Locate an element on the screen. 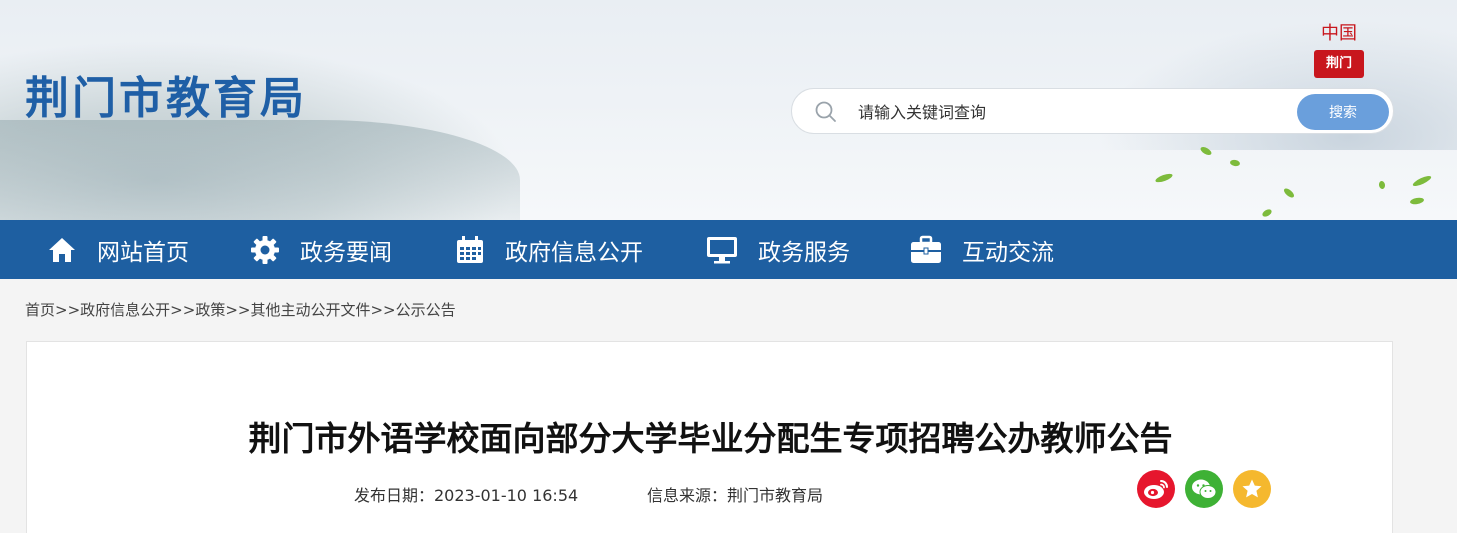 The width and height of the screenshot is (1457, 533). breadcrumb-policy: 政策 is located at coordinates (210, 309).